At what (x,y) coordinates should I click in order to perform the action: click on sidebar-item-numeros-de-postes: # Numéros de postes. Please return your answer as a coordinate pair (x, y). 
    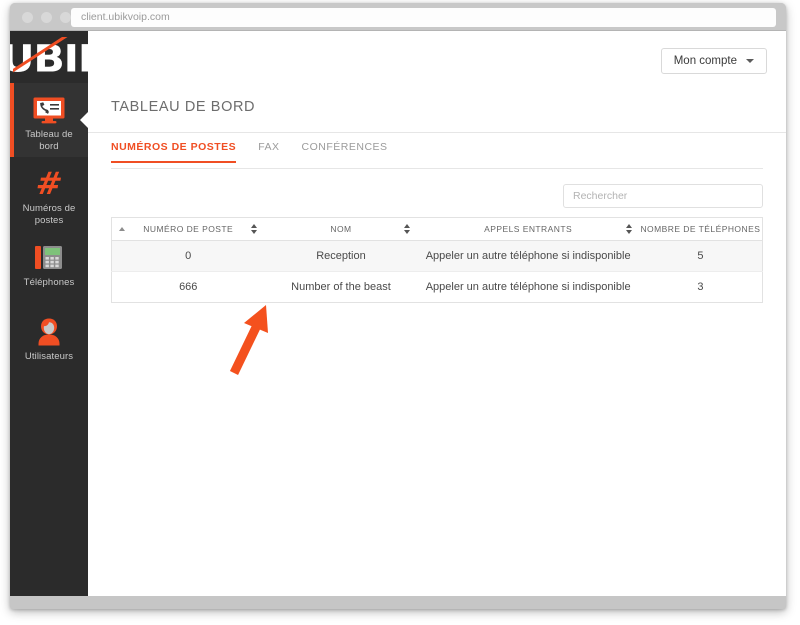
    Looking at the image, I should click on (49, 194).